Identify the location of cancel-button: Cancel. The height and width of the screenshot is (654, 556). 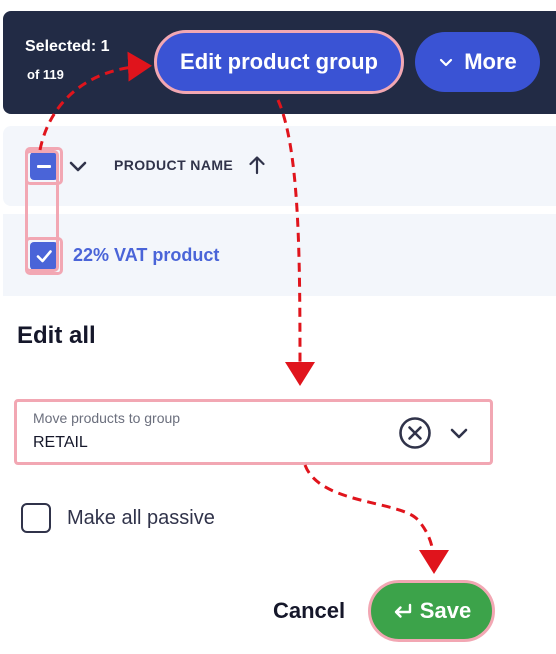
(309, 611).